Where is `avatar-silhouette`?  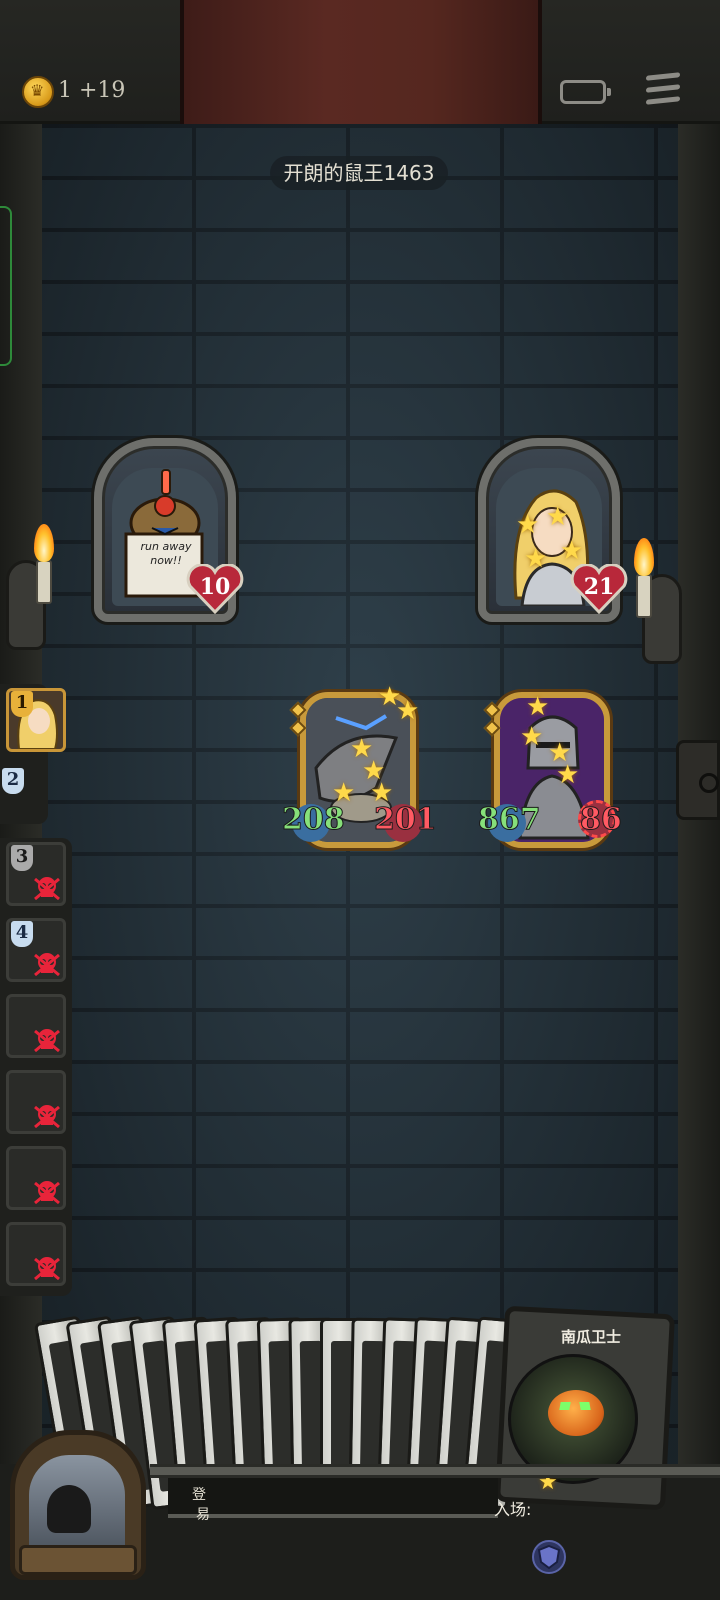 avatar-silhouette is located at coordinates (69, 1509).